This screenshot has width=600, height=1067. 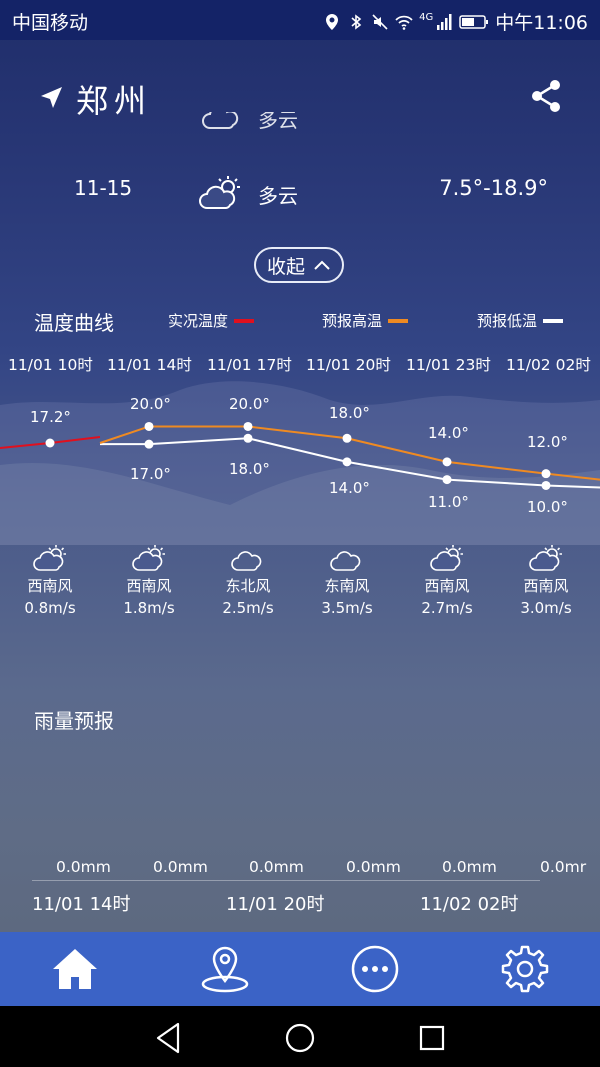 I want to click on daily-row: 11-15 多云 7.5°-18.9°, so click(x=300, y=193).